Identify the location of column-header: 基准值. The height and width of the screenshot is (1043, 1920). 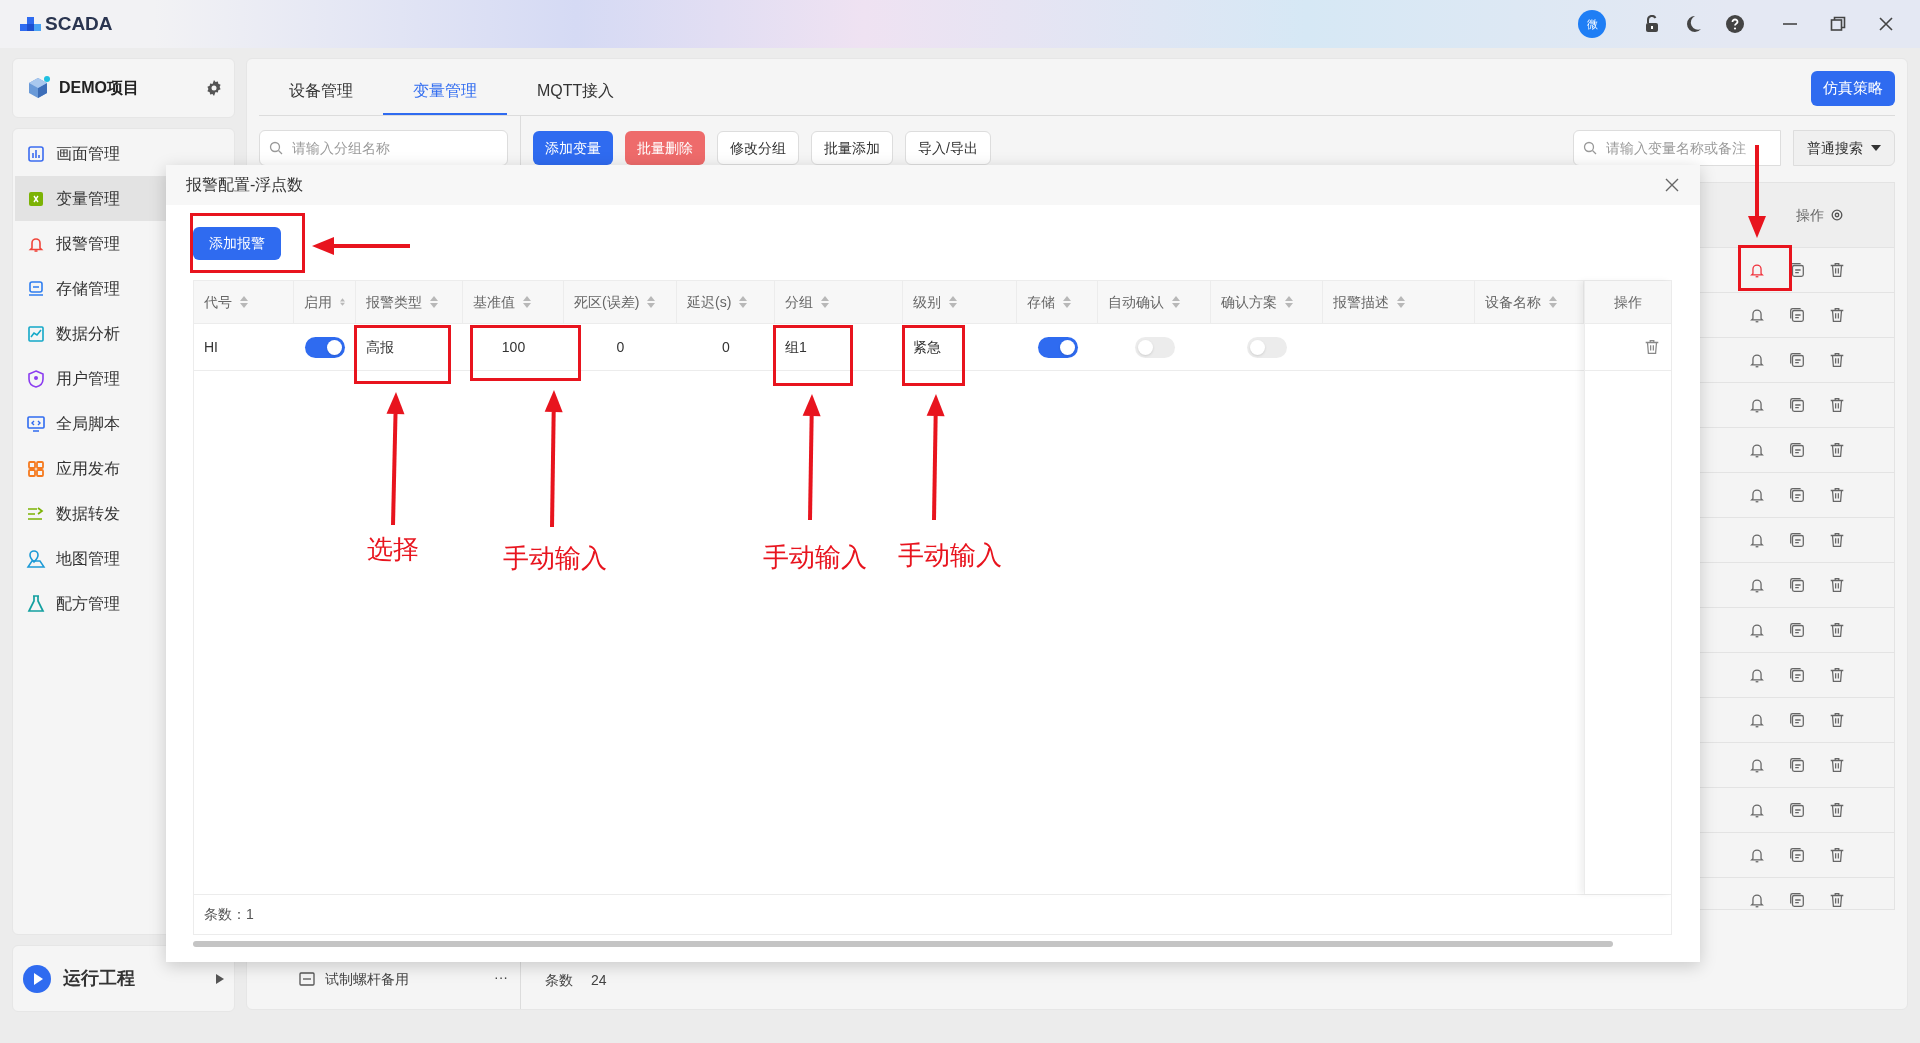
(494, 302).